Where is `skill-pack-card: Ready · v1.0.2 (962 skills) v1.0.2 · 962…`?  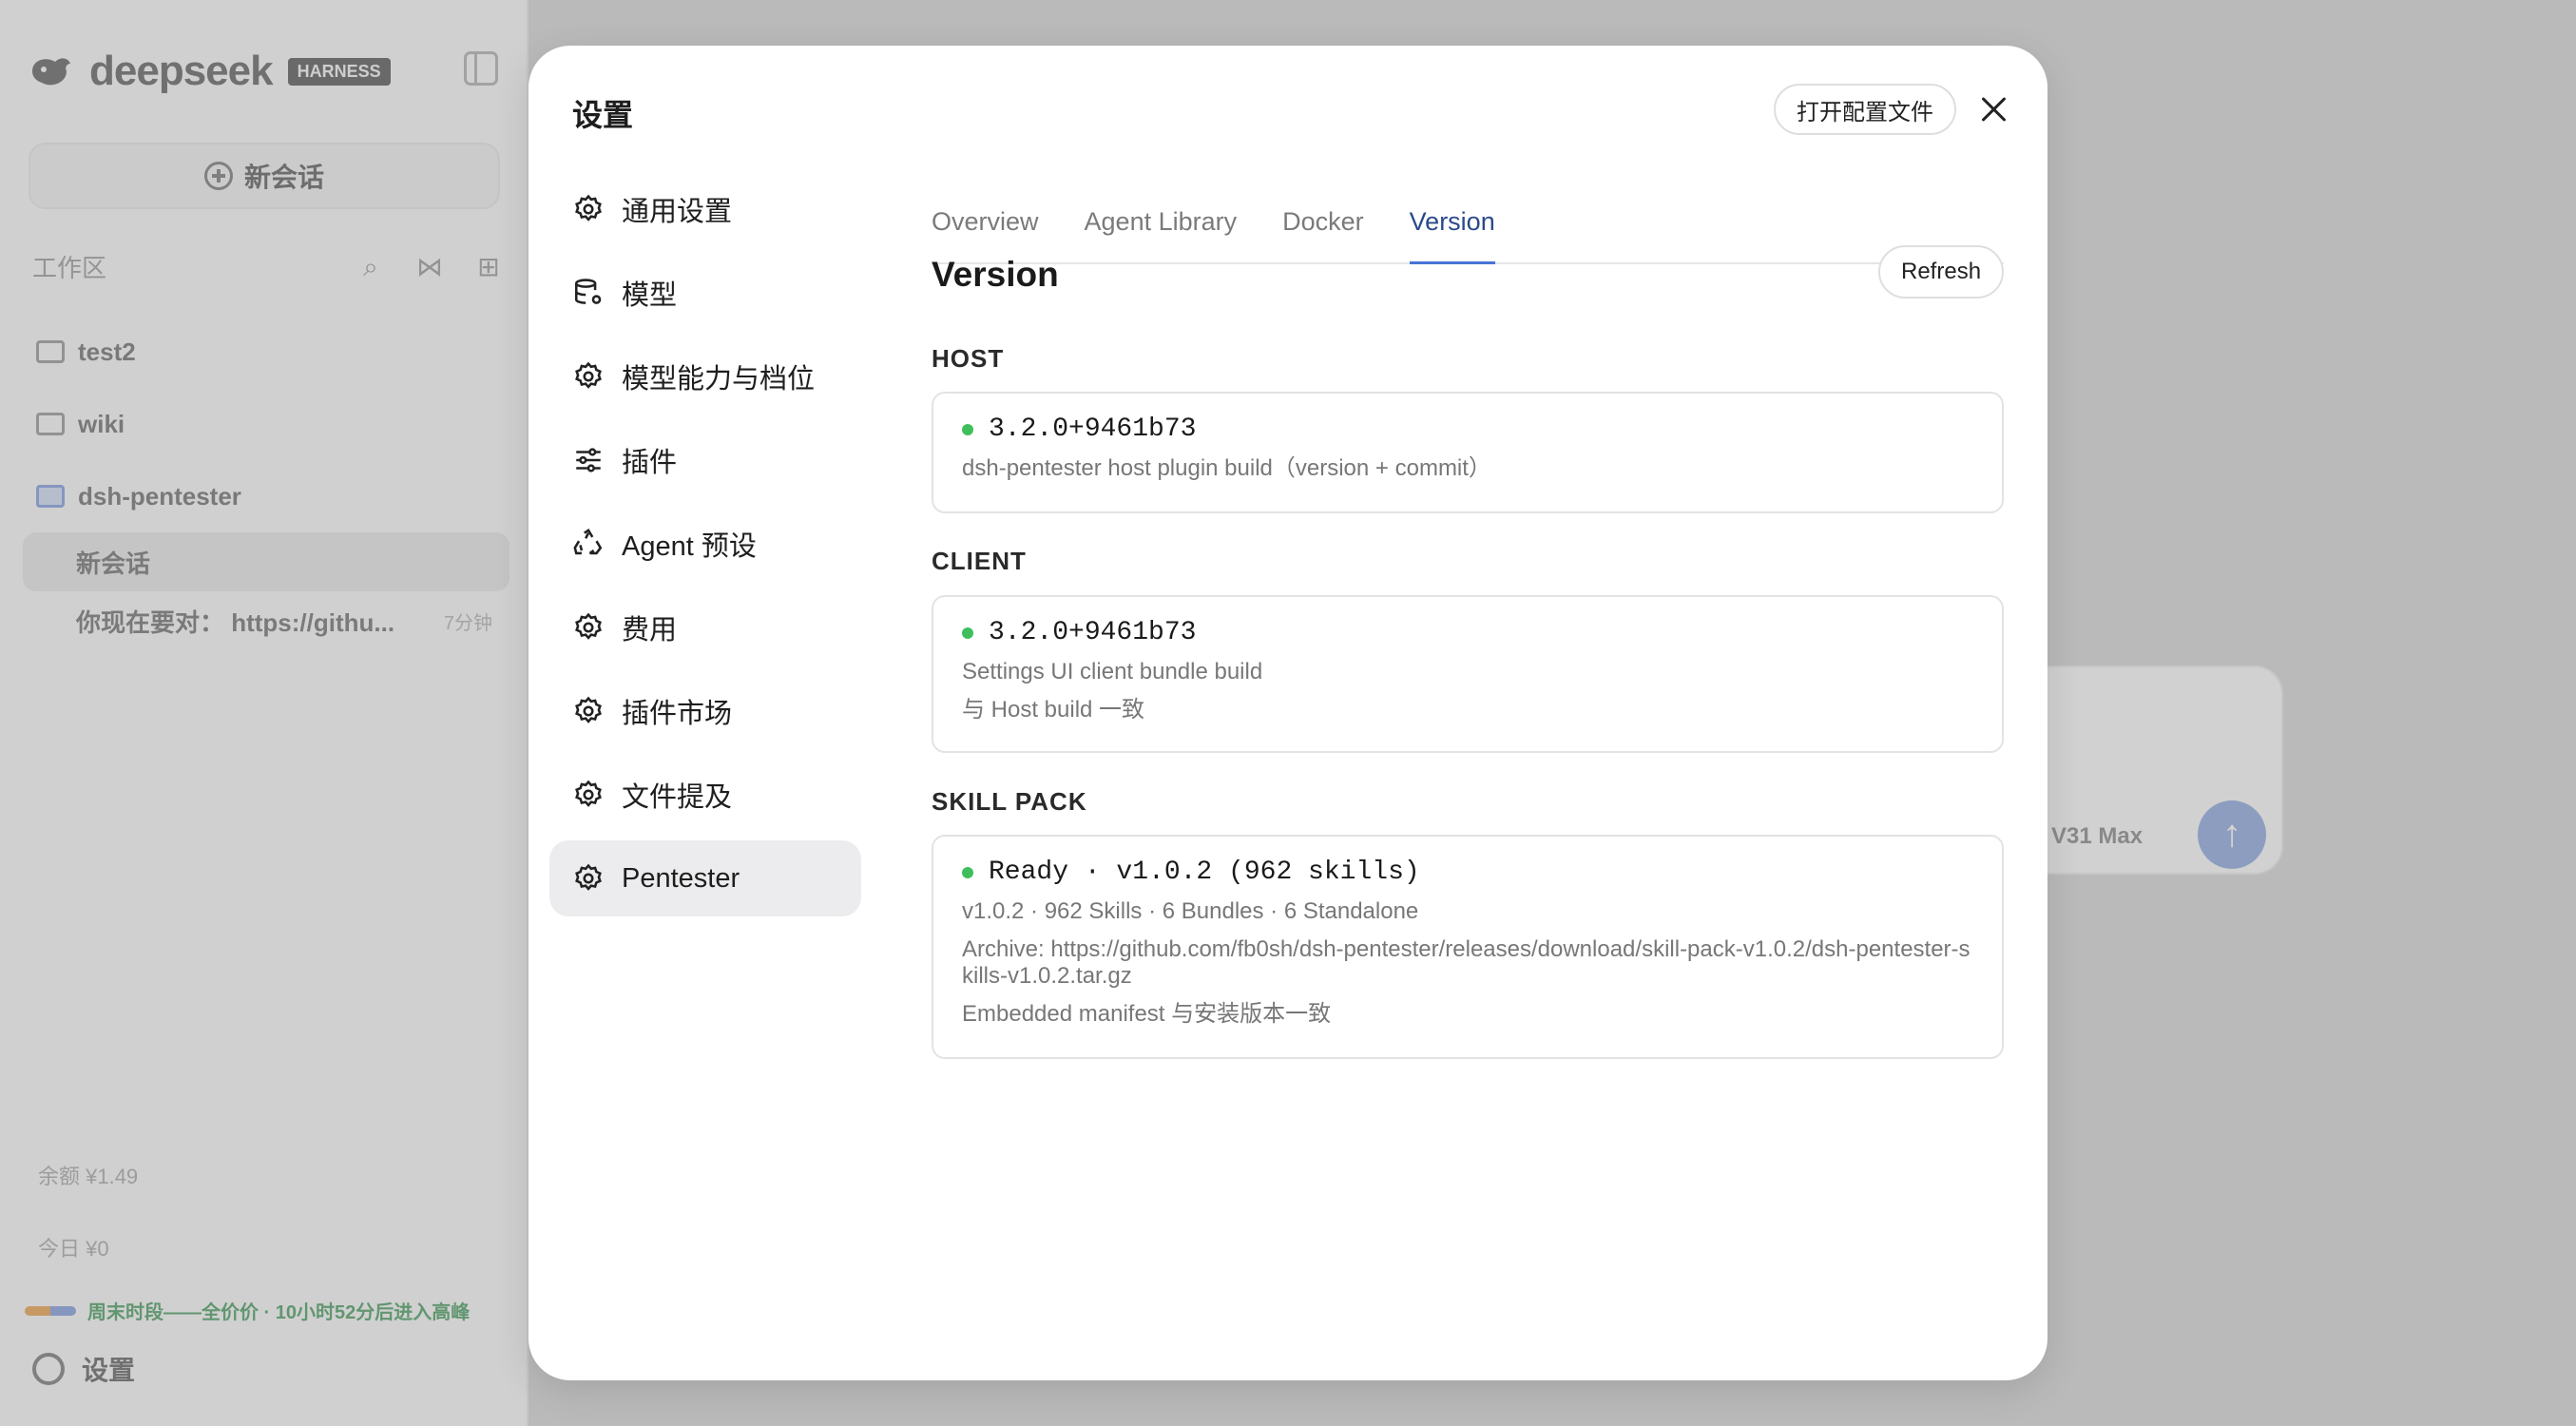
skill-pack-card: Ready · v1.0.2 (962 skills) v1.0.2 · 962… is located at coordinates (1468, 947).